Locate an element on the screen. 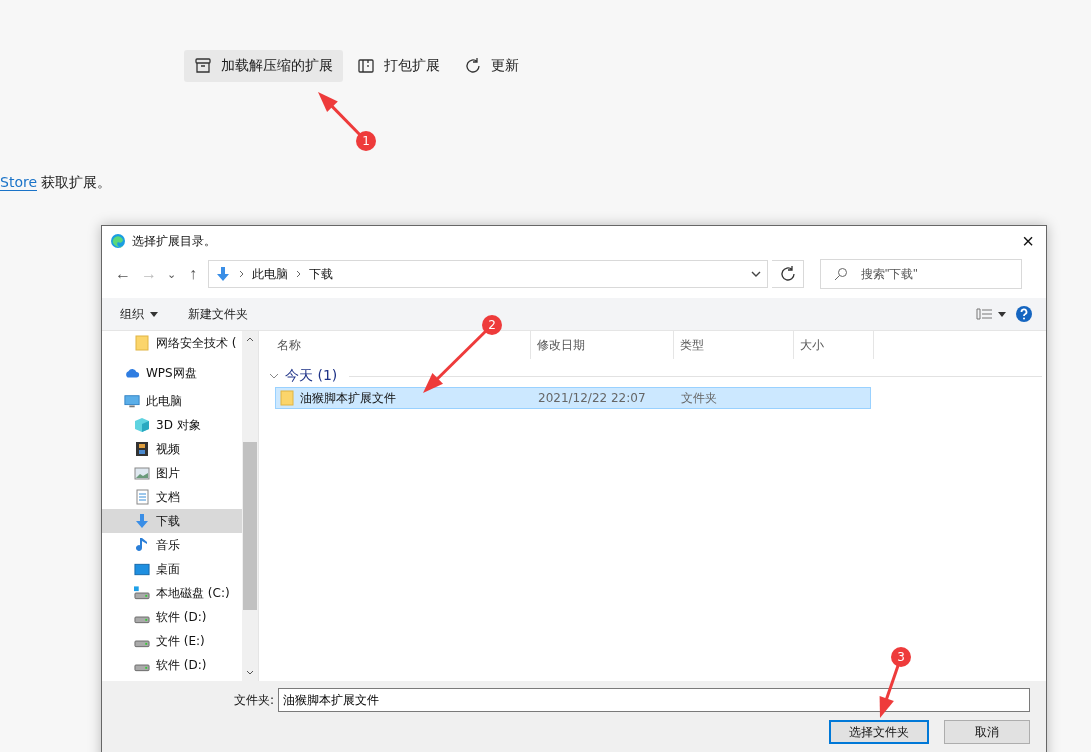  sidebar-item: 此电脑 is located at coordinates (172, 401).